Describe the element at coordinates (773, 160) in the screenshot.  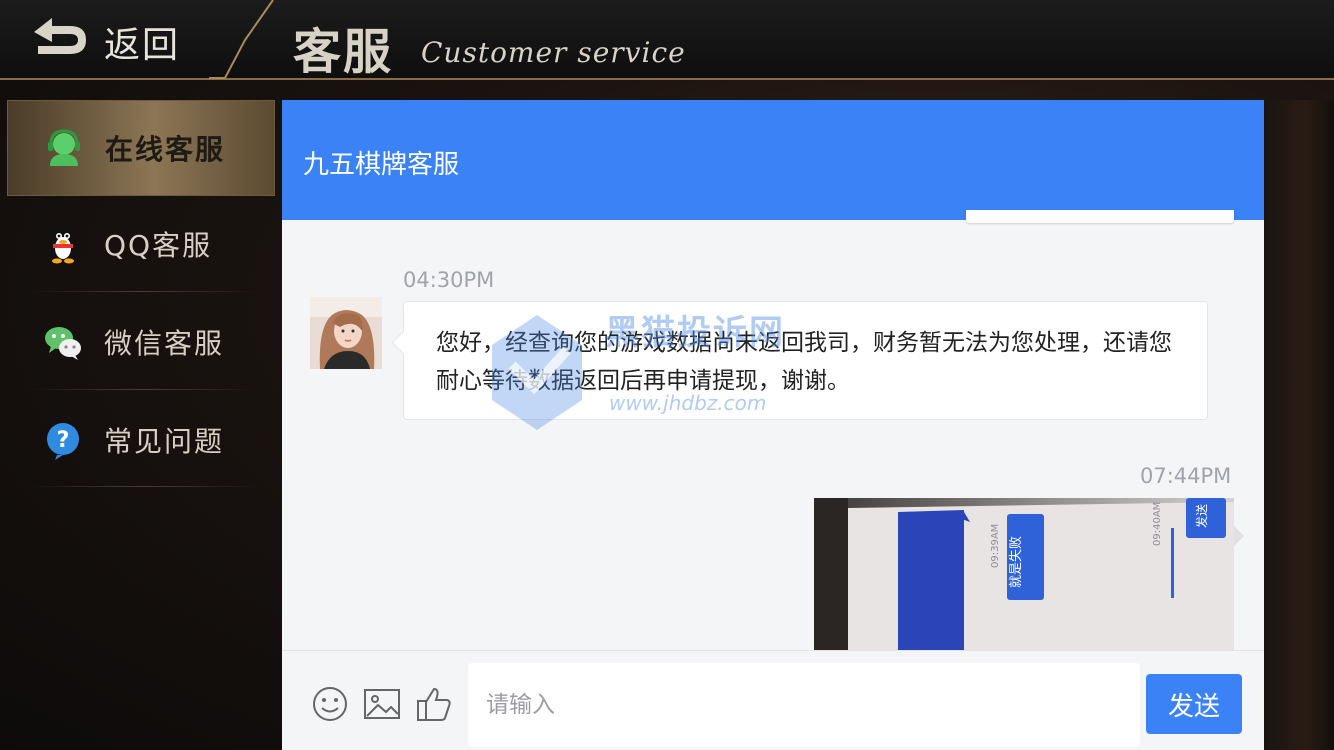
I see `chat-header: 九五棋牌客服` at that location.